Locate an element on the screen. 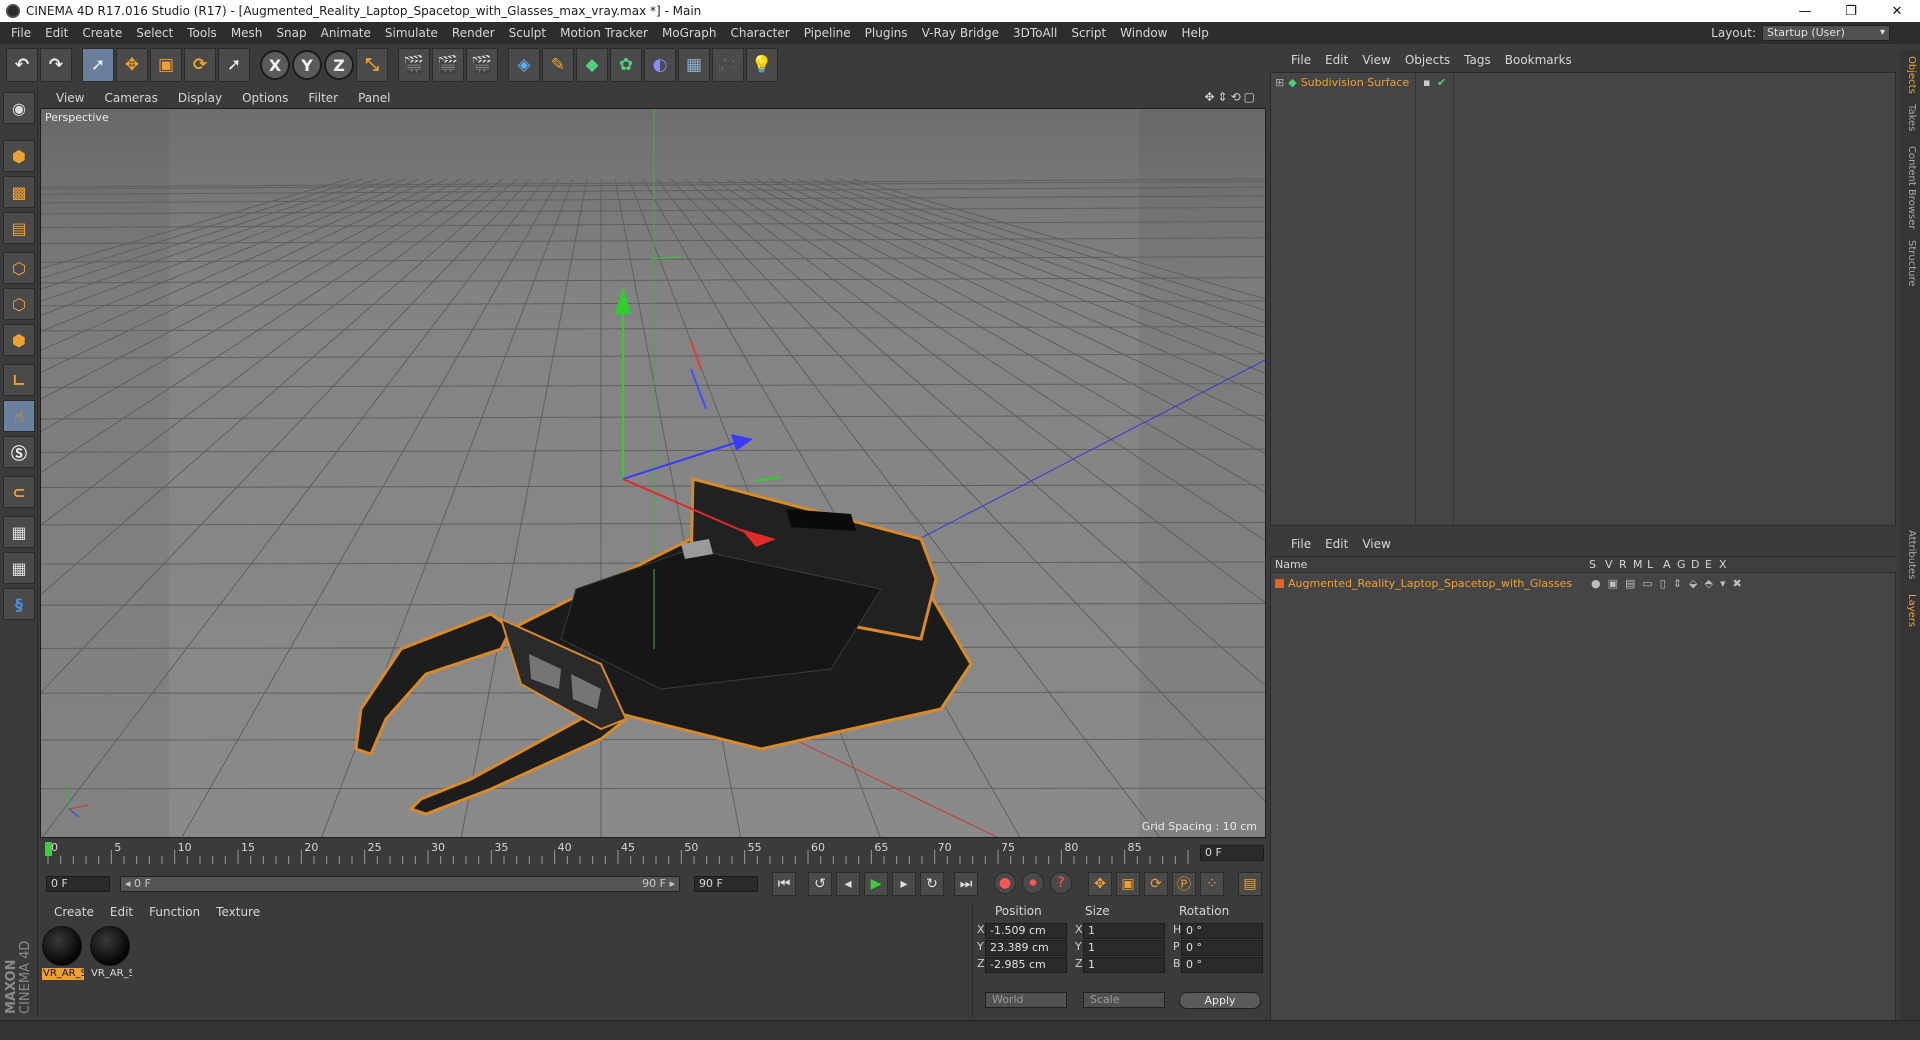 This screenshot has width=1920, height=1040. planar-workplane-icon: ▦ is located at coordinates (19, 568).